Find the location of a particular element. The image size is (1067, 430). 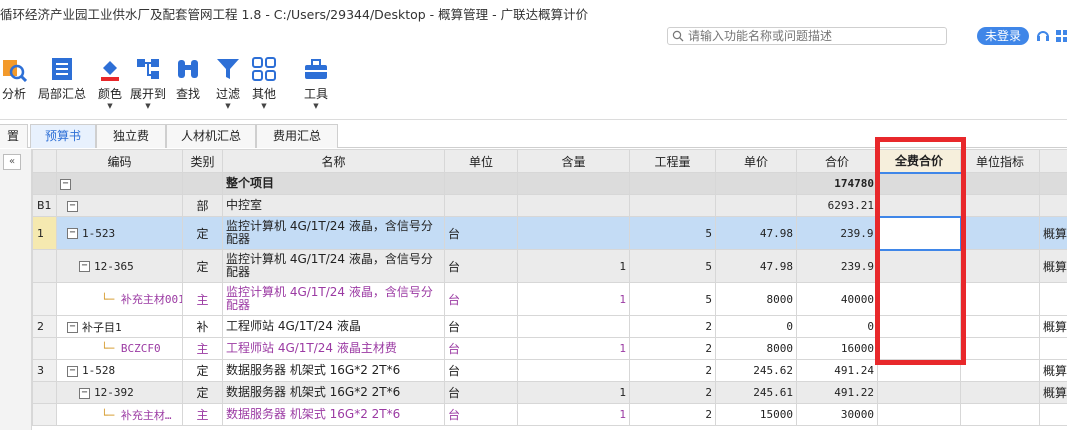

ribbon-filter-button: 过滤 ▼ is located at coordinates (228, 82).